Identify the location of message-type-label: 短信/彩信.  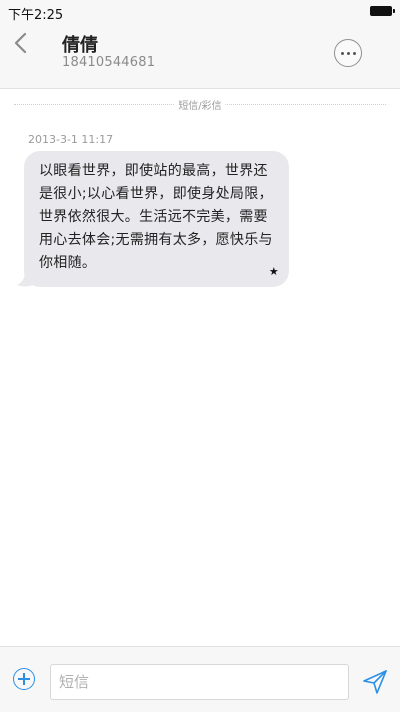
(200, 104).